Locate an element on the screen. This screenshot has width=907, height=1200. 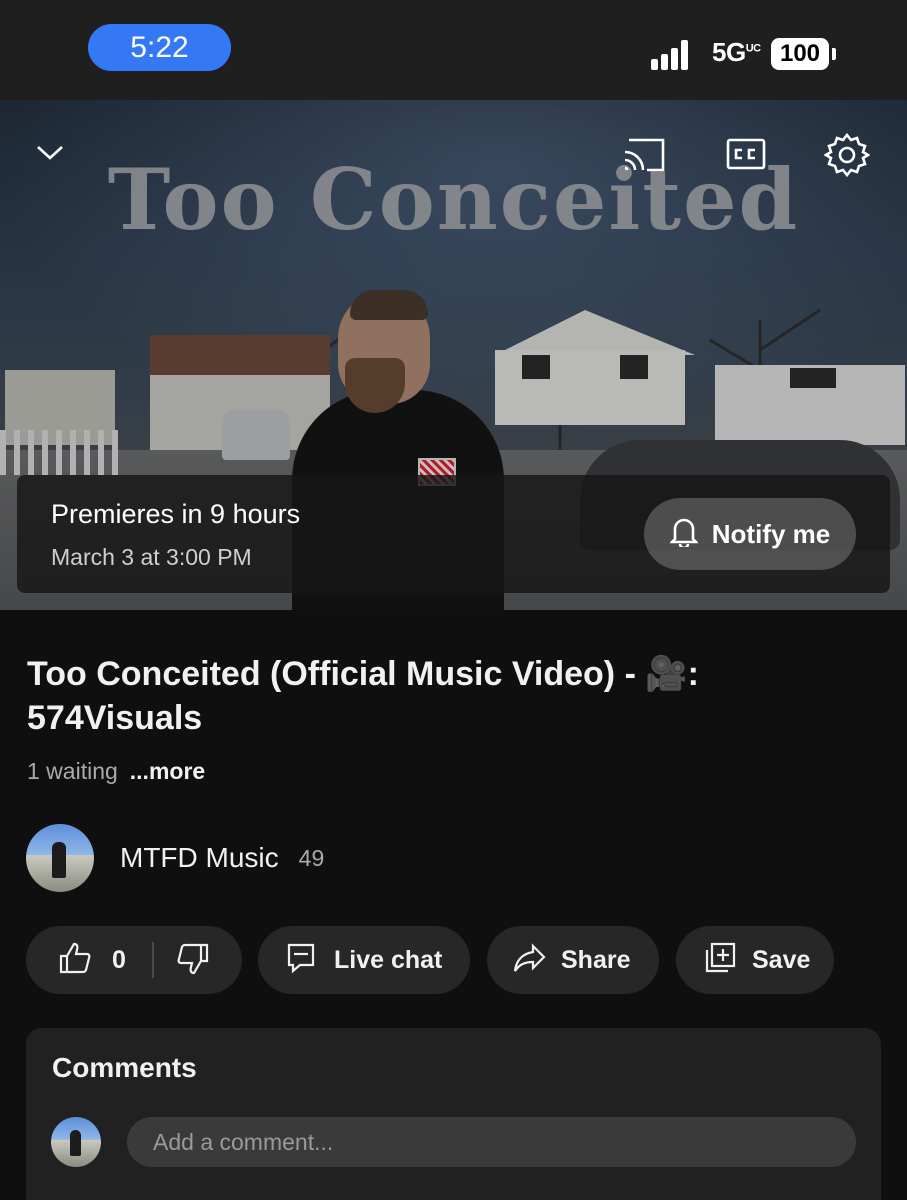
share-button: Share is located at coordinates (573, 960).